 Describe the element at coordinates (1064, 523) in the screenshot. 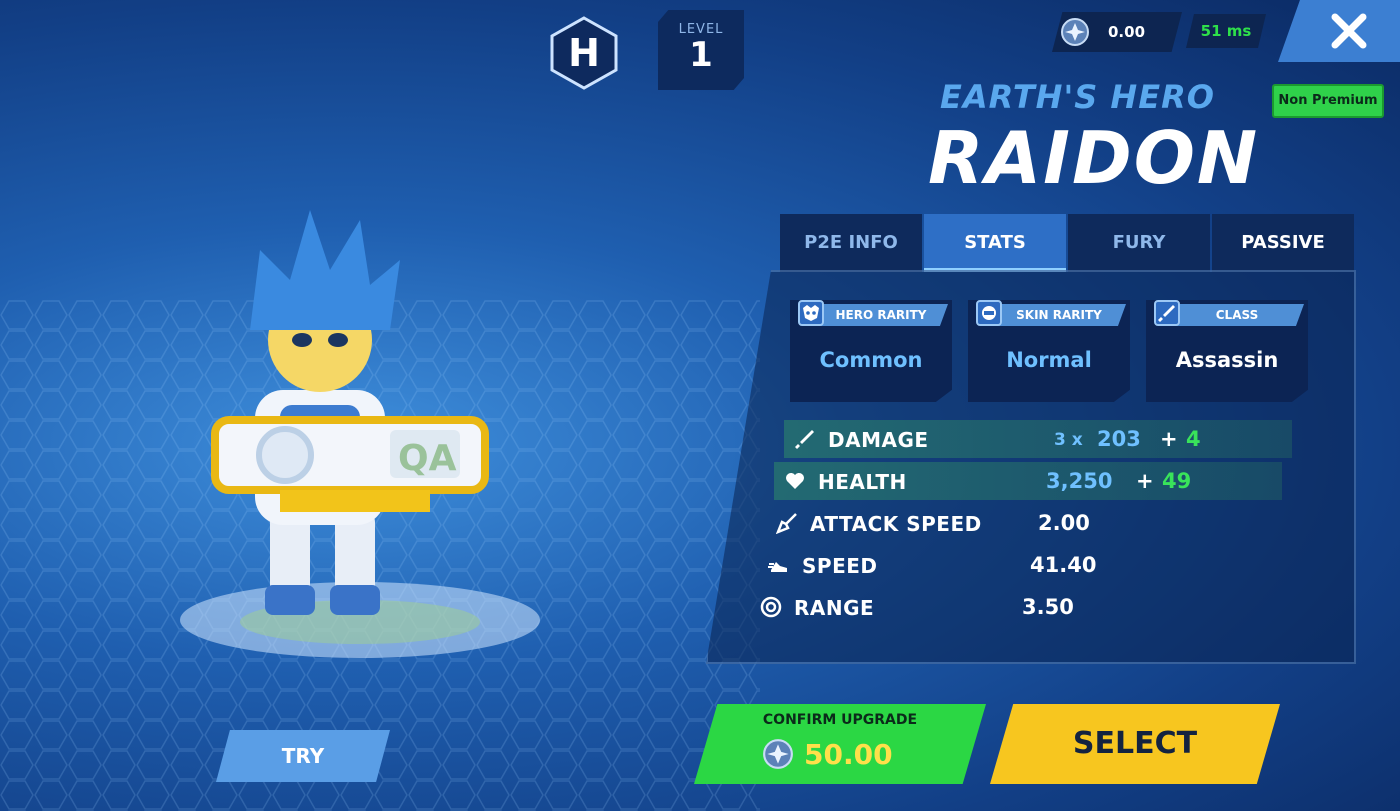

I see `attack-speed-value: 2.00` at that location.